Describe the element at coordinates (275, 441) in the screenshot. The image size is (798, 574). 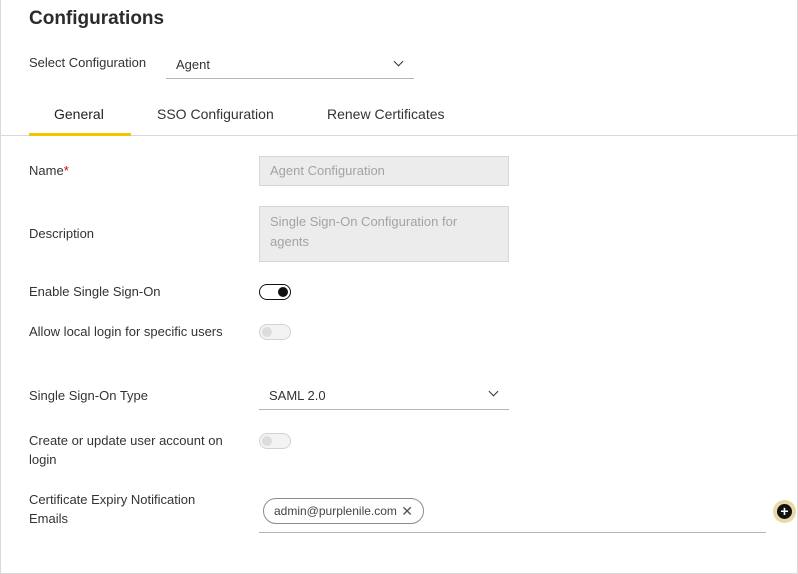
I see `create-update-account-toggle` at that location.